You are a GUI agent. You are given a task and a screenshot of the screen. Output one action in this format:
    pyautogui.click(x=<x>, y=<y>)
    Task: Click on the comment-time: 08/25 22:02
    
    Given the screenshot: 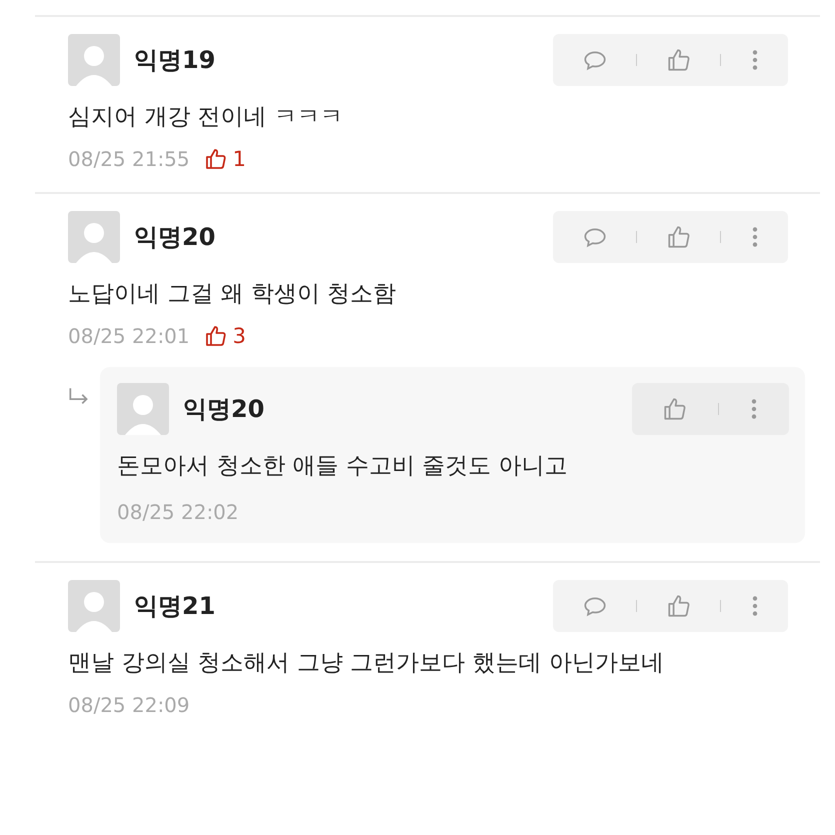 What is the action you would take?
    pyautogui.click(x=178, y=512)
    